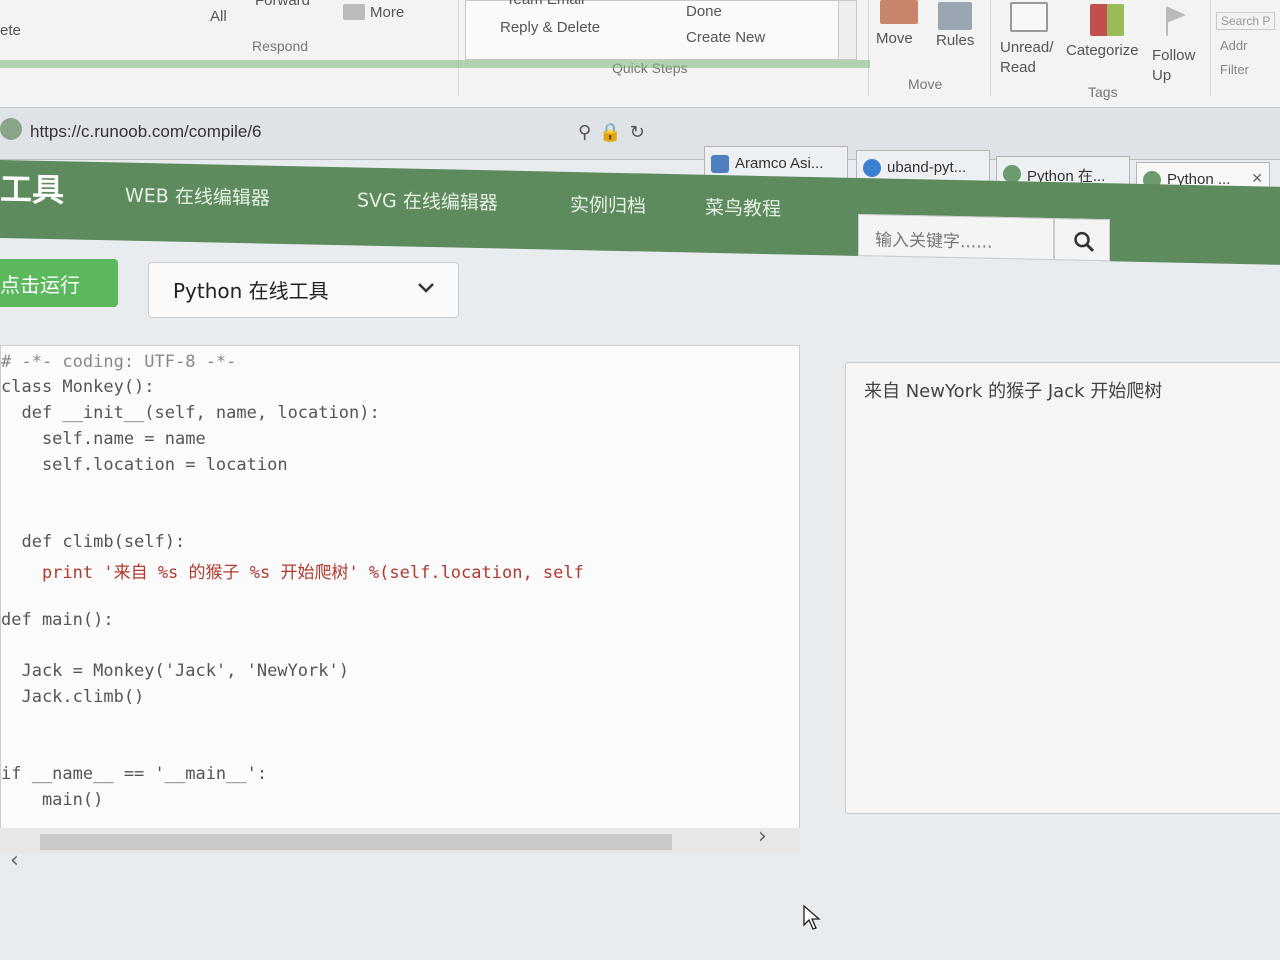 The image size is (1280, 960). What do you see at coordinates (57, 620) in the screenshot?
I see `code-line: def main():` at bounding box center [57, 620].